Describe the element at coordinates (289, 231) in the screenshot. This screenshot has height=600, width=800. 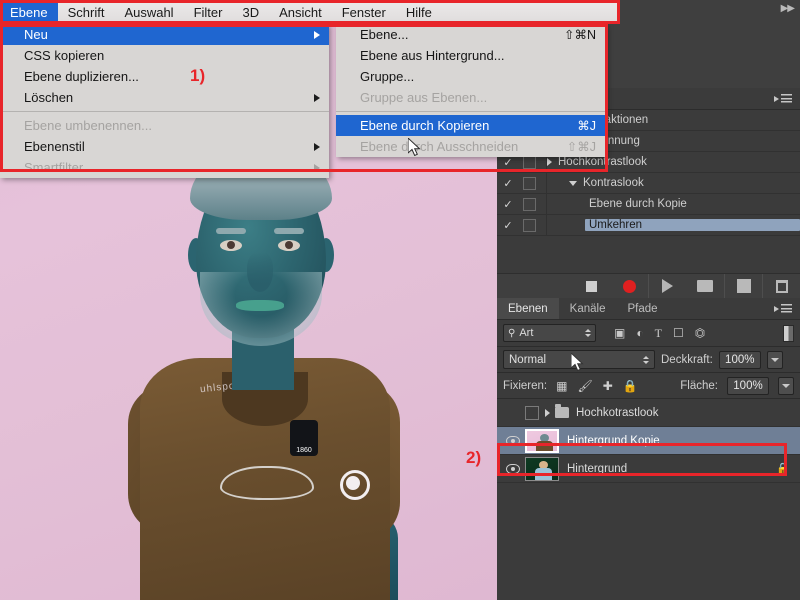
I see `image-brow-right` at that location.